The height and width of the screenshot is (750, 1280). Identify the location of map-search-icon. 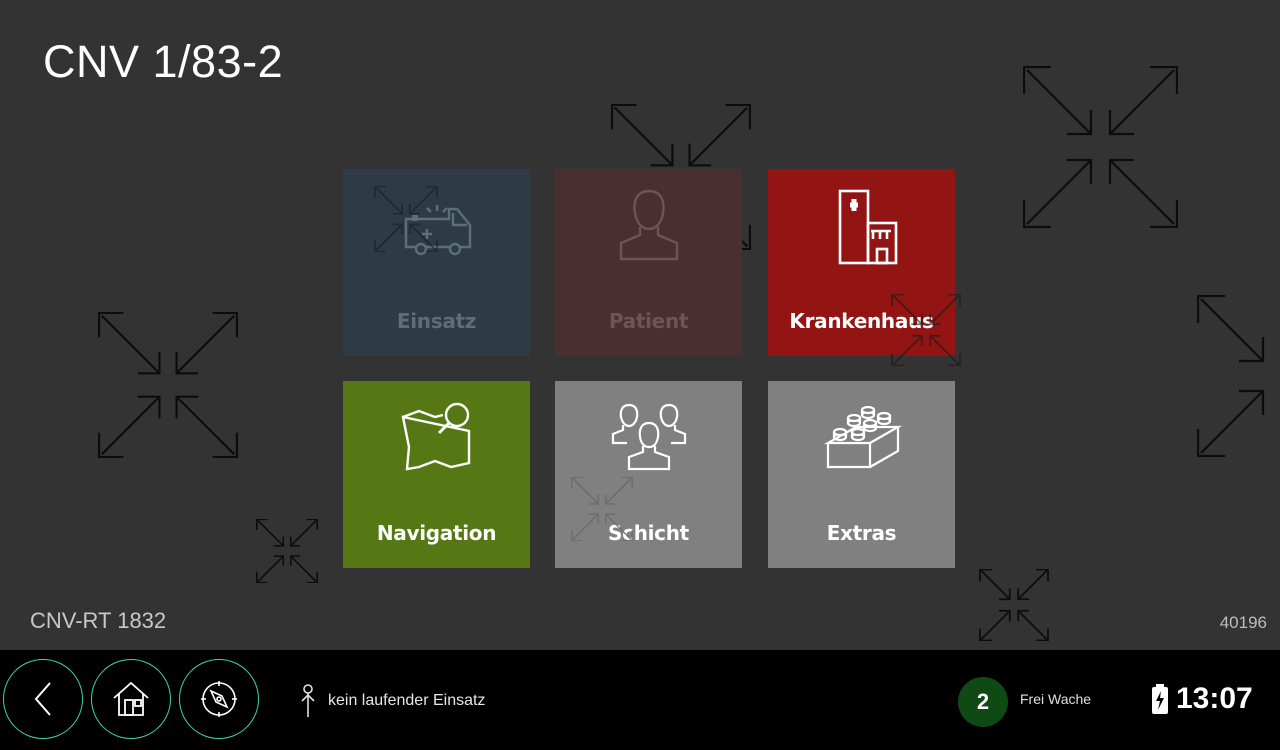
(436, 442).